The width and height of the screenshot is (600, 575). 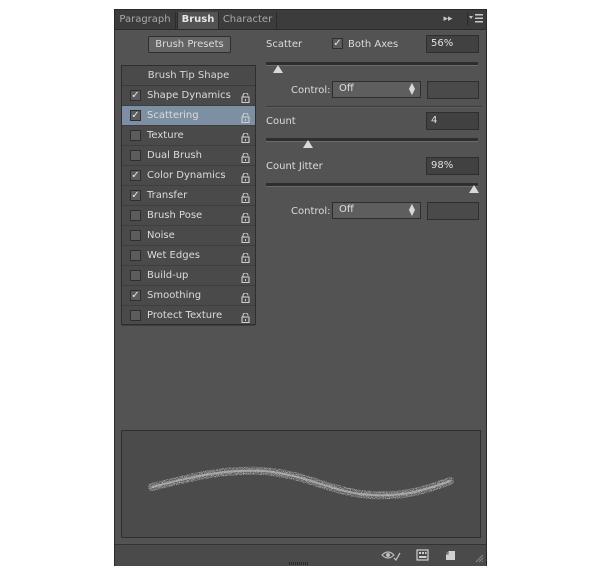 I want to click on brush-stroke-preview, so click(x=301, y=484).